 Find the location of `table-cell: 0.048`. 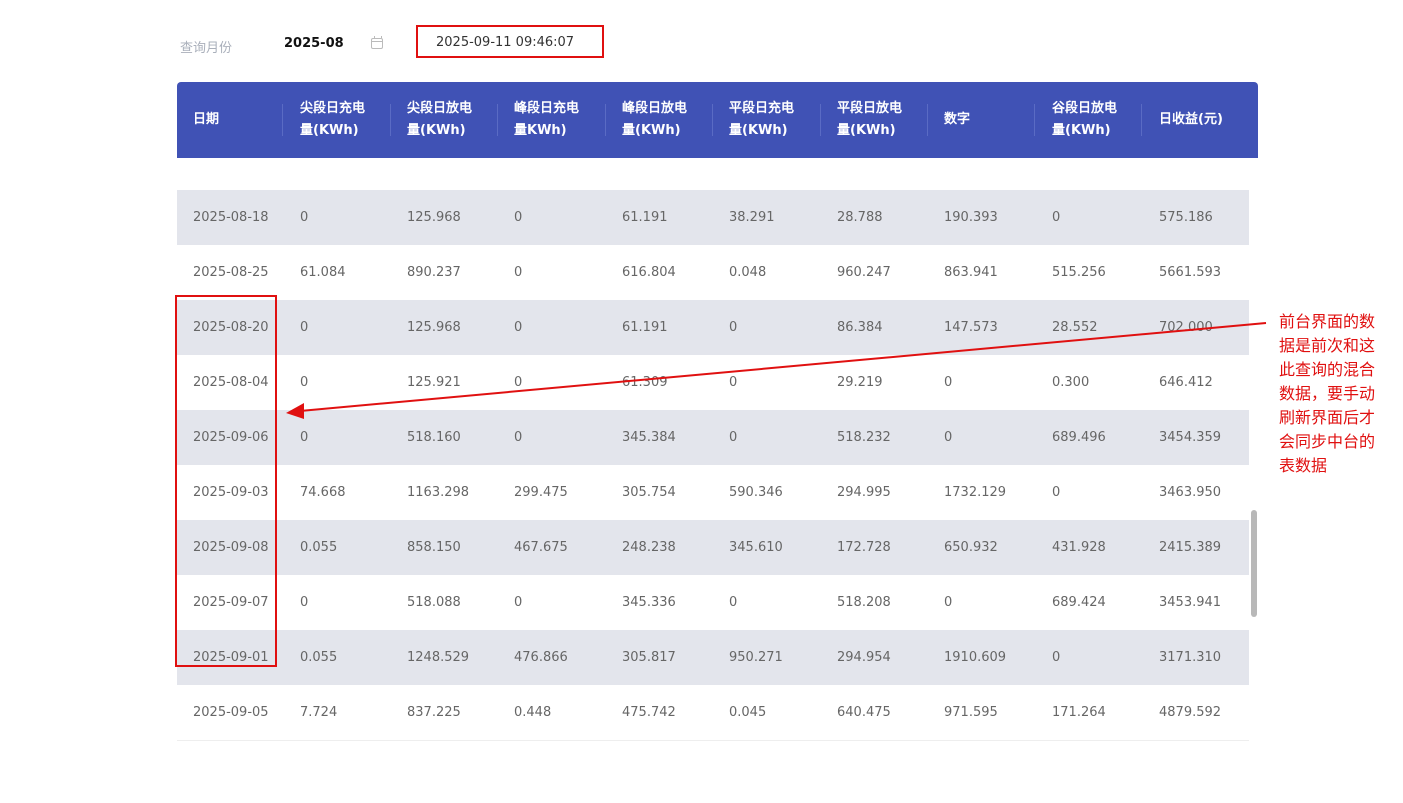

table-cell: 0.048 is located at coordinates (748, 272).